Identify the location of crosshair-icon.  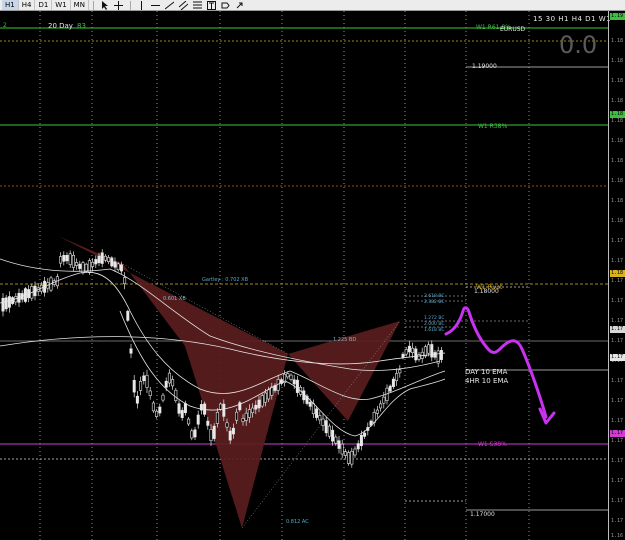
(119, 5).